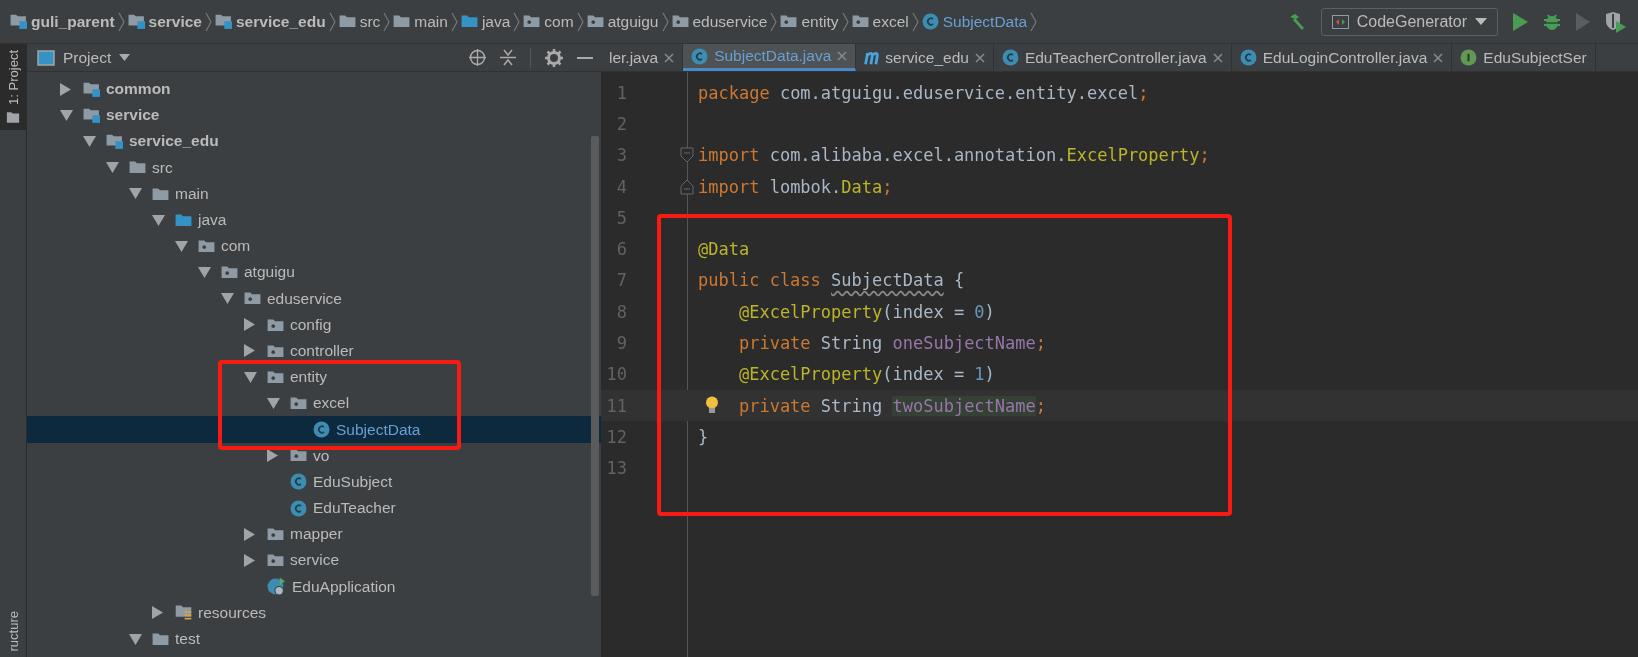 This screenshot has width=1638, height=657. Describe the element at coordinates (431, 21) in the screenshot. I see `breadcrumb-label: main` at that location.